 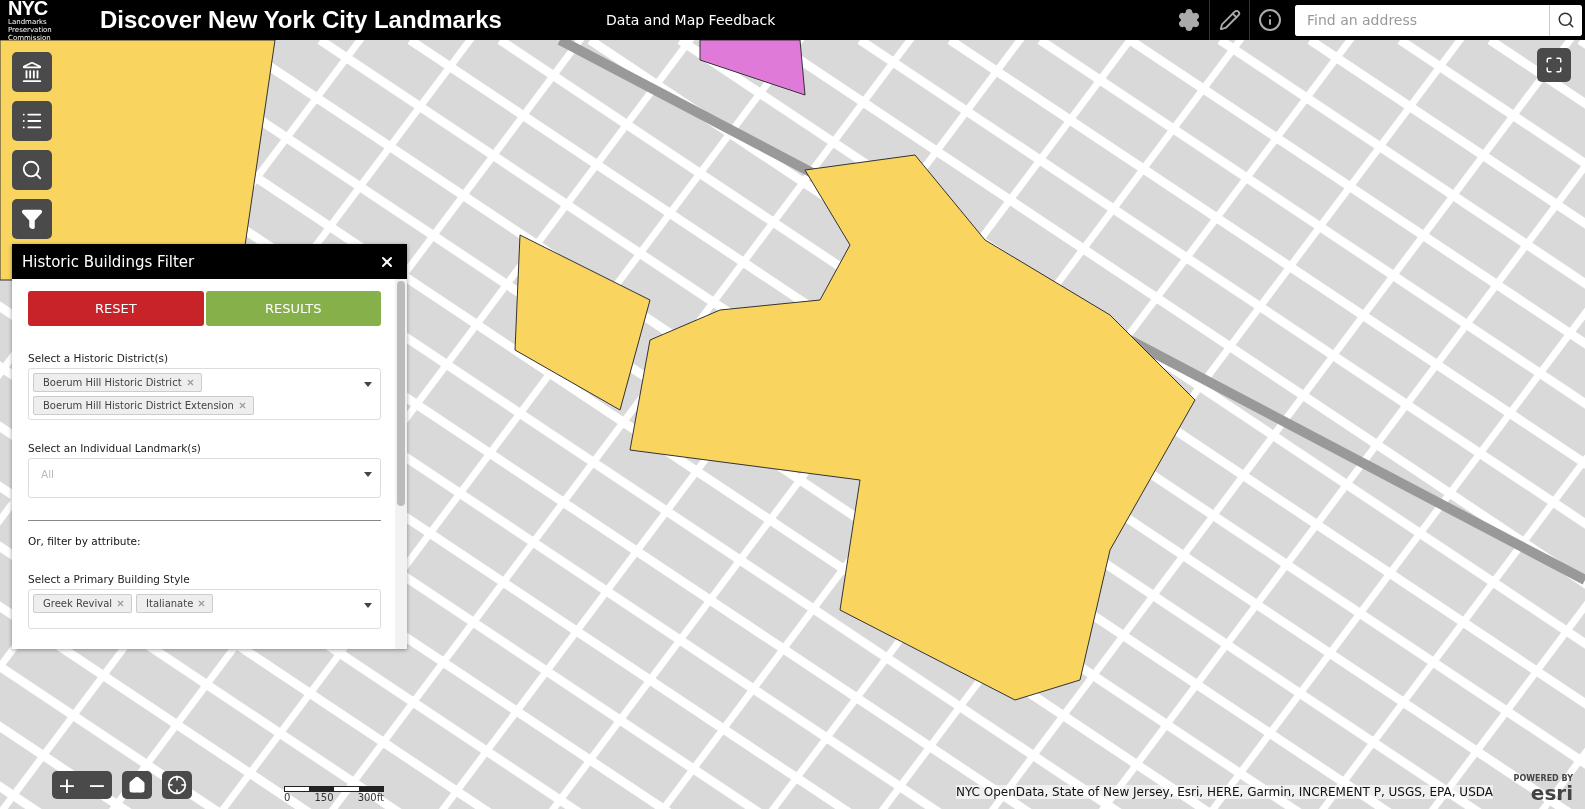 What do you see at coordinates (334, 789) in the screenshot?
I see `scale-bar-icon` at bounding box center [334, 789].